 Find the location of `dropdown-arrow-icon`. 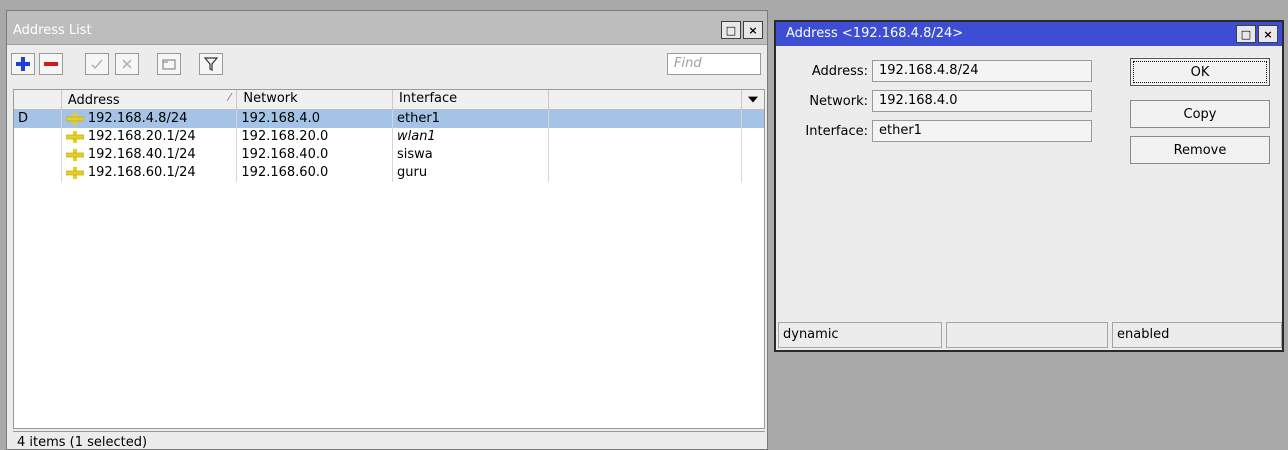

dropdown-arrow-icon is located at coordinates (752, 99).